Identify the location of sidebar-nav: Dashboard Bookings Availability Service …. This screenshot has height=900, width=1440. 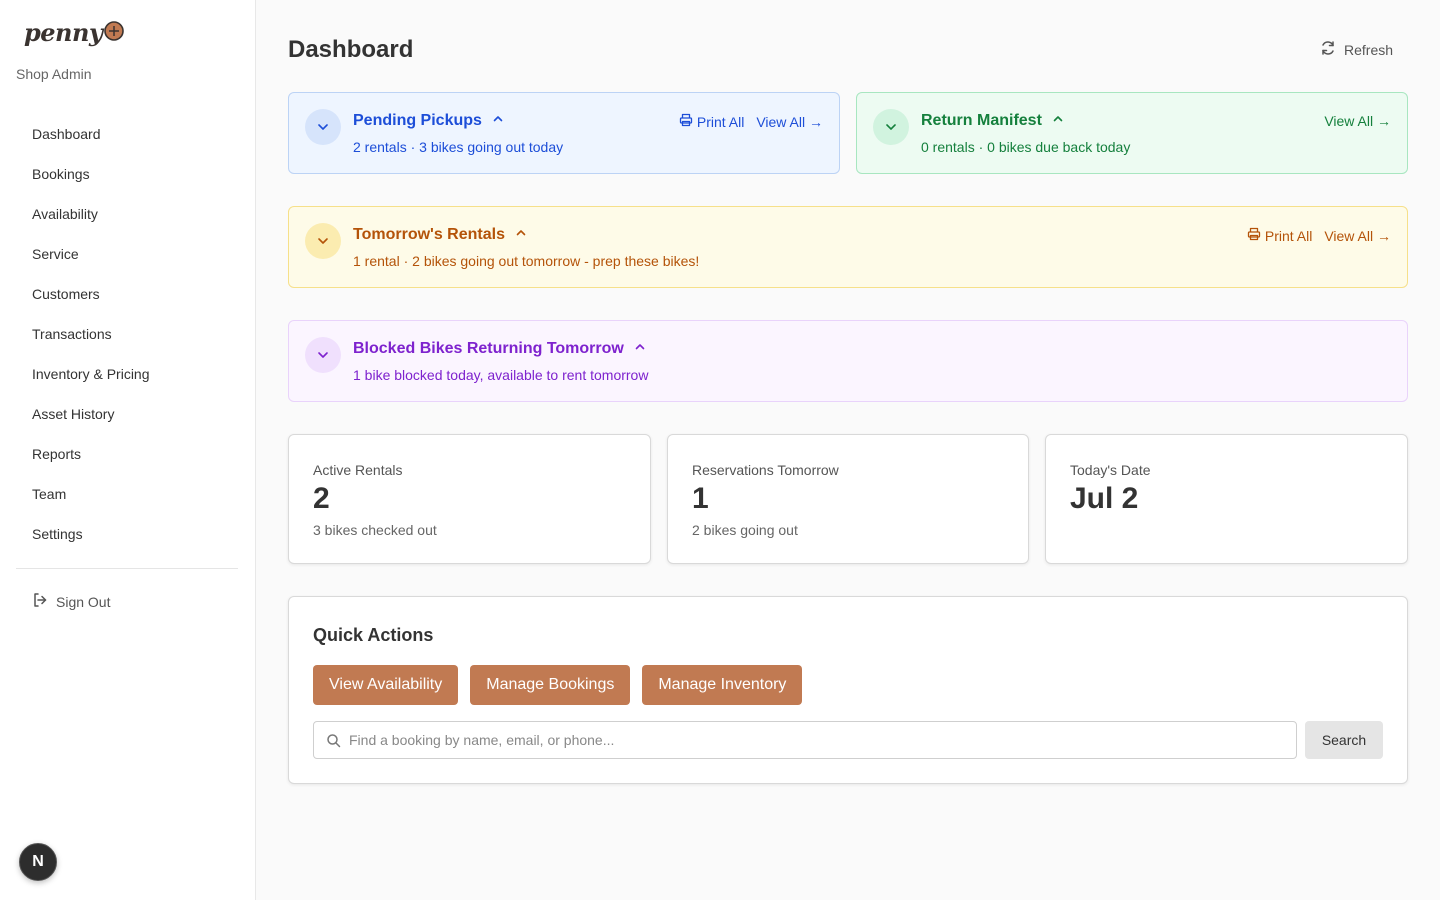
(127, 334).